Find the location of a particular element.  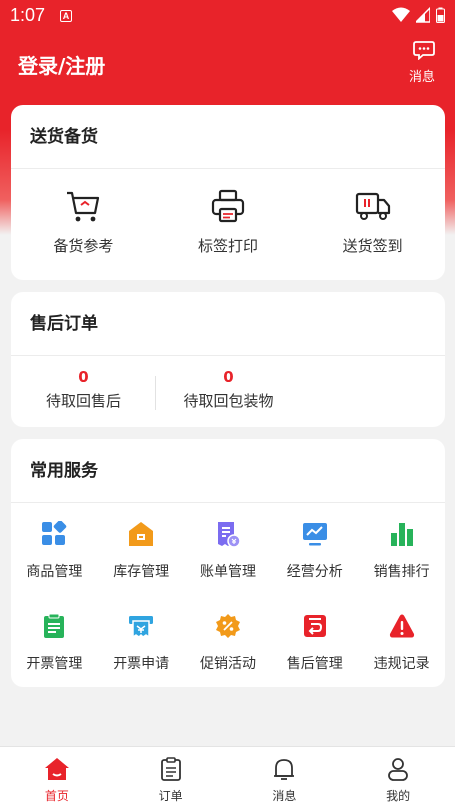

business-analysis-button: 经营分析 is located at coordinates (314, 567).